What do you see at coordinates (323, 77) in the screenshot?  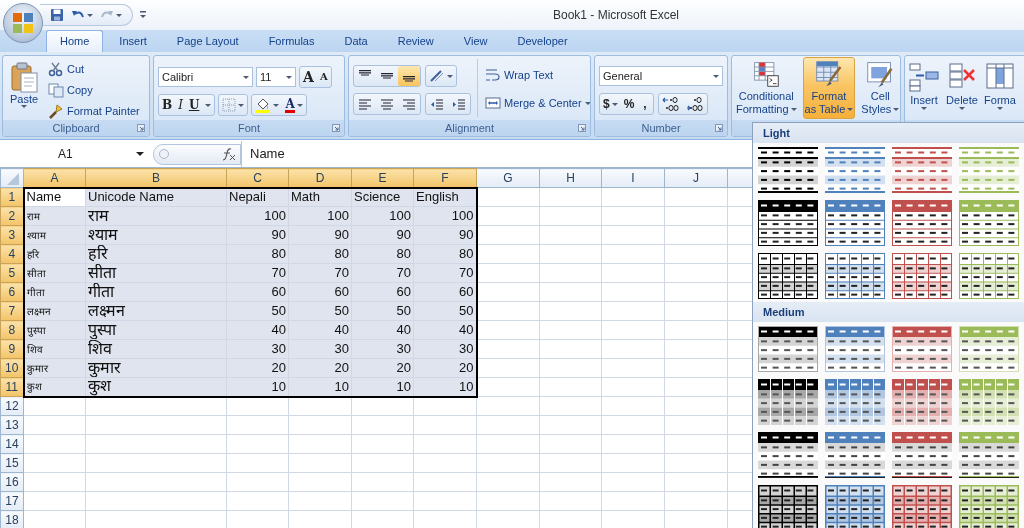 I see `shrink-font-button: A` at bounding box center [323, 77].